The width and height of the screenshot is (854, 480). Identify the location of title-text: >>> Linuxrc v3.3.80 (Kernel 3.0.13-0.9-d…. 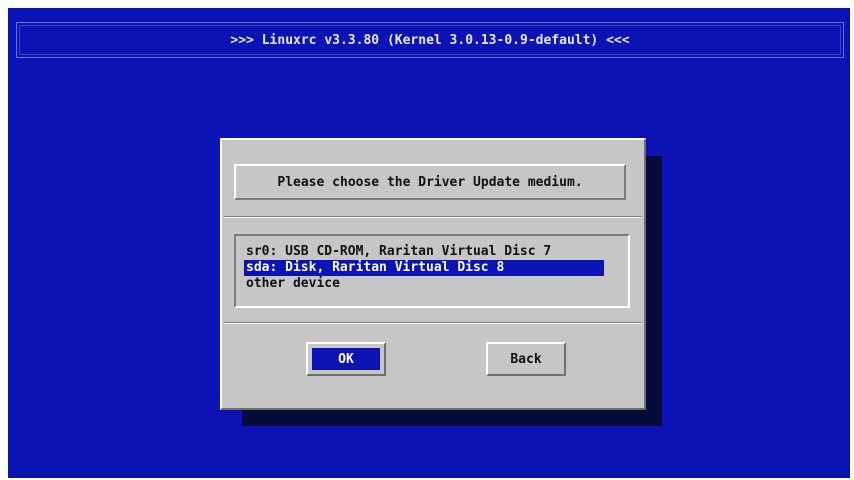
(430, 40).